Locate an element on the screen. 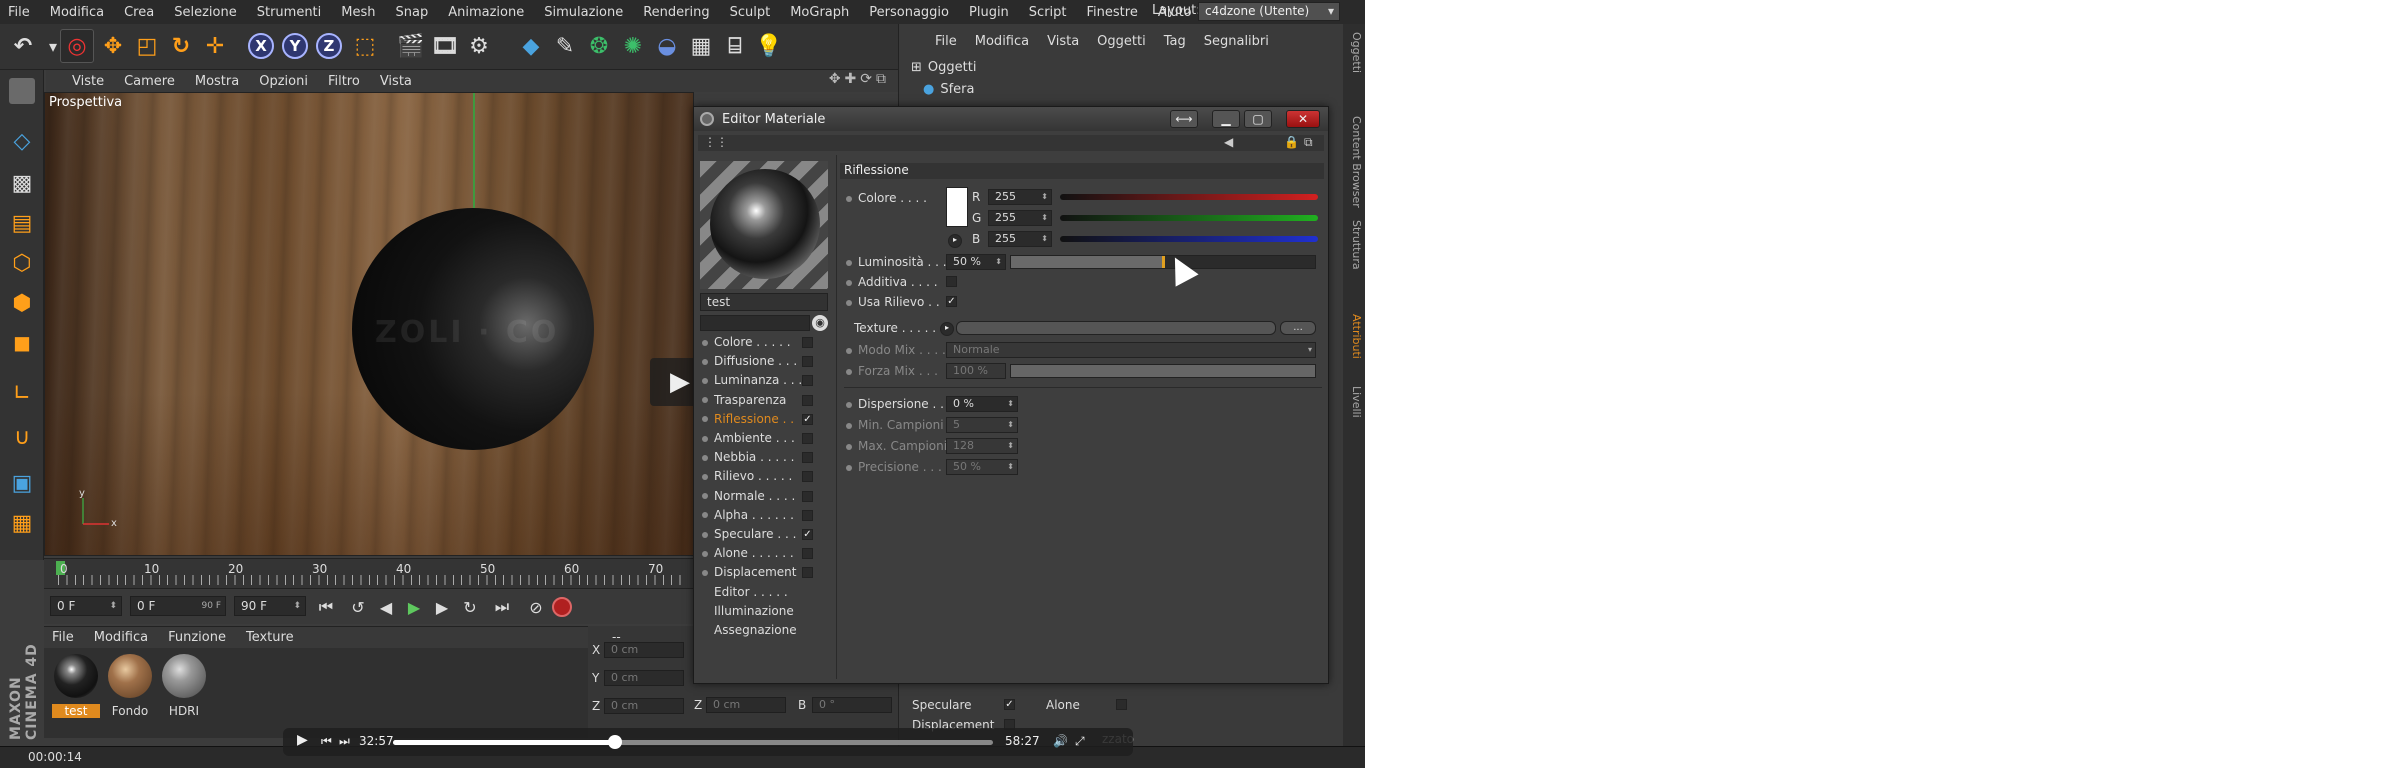 The image size is (2390, 768). polygons-mode-icon: ◼ is located at coordinates (22, 343).